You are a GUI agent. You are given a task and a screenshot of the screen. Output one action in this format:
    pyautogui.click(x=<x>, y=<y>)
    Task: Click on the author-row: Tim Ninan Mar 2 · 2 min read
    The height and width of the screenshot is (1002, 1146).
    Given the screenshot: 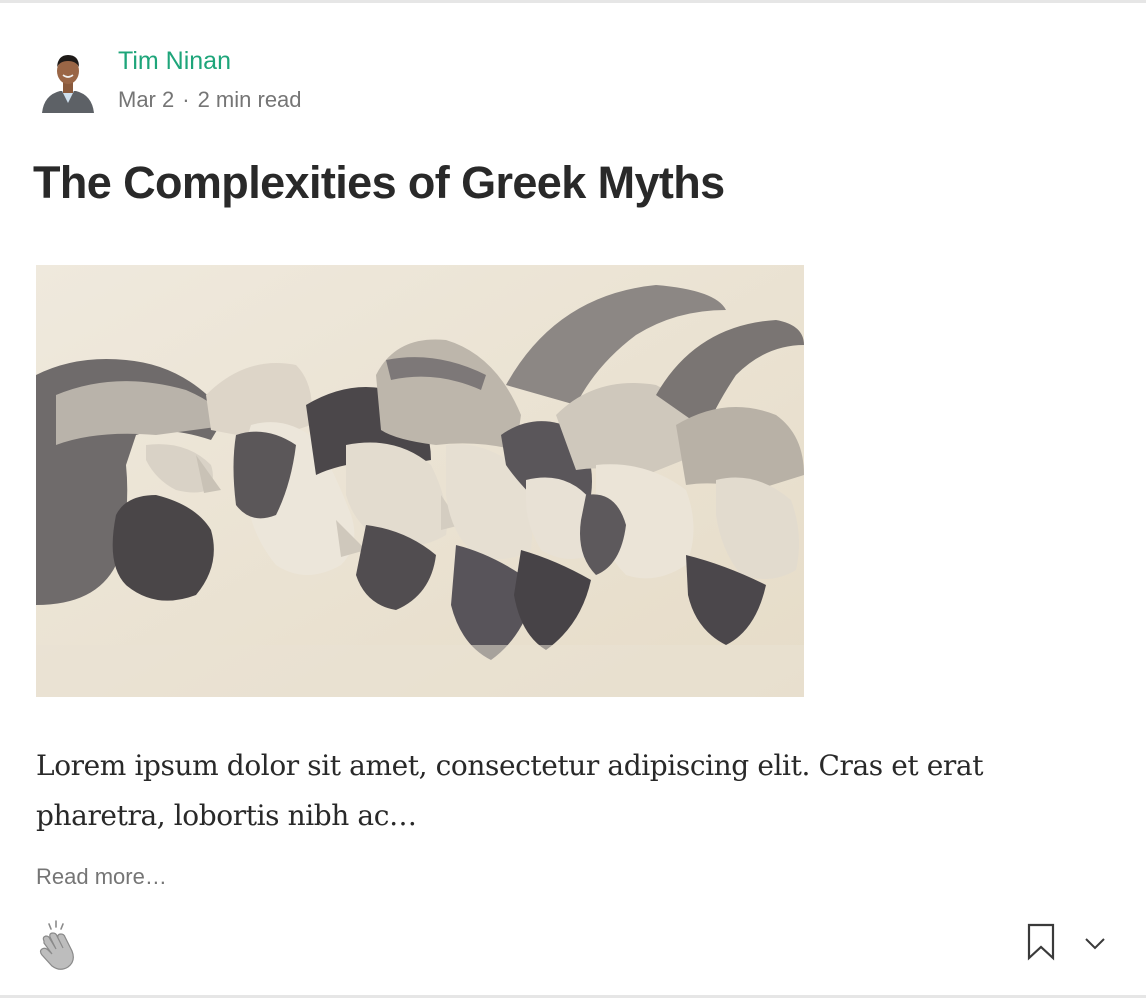 What is the action you would take?
    pyautogui.click(x=171, y=81)
    